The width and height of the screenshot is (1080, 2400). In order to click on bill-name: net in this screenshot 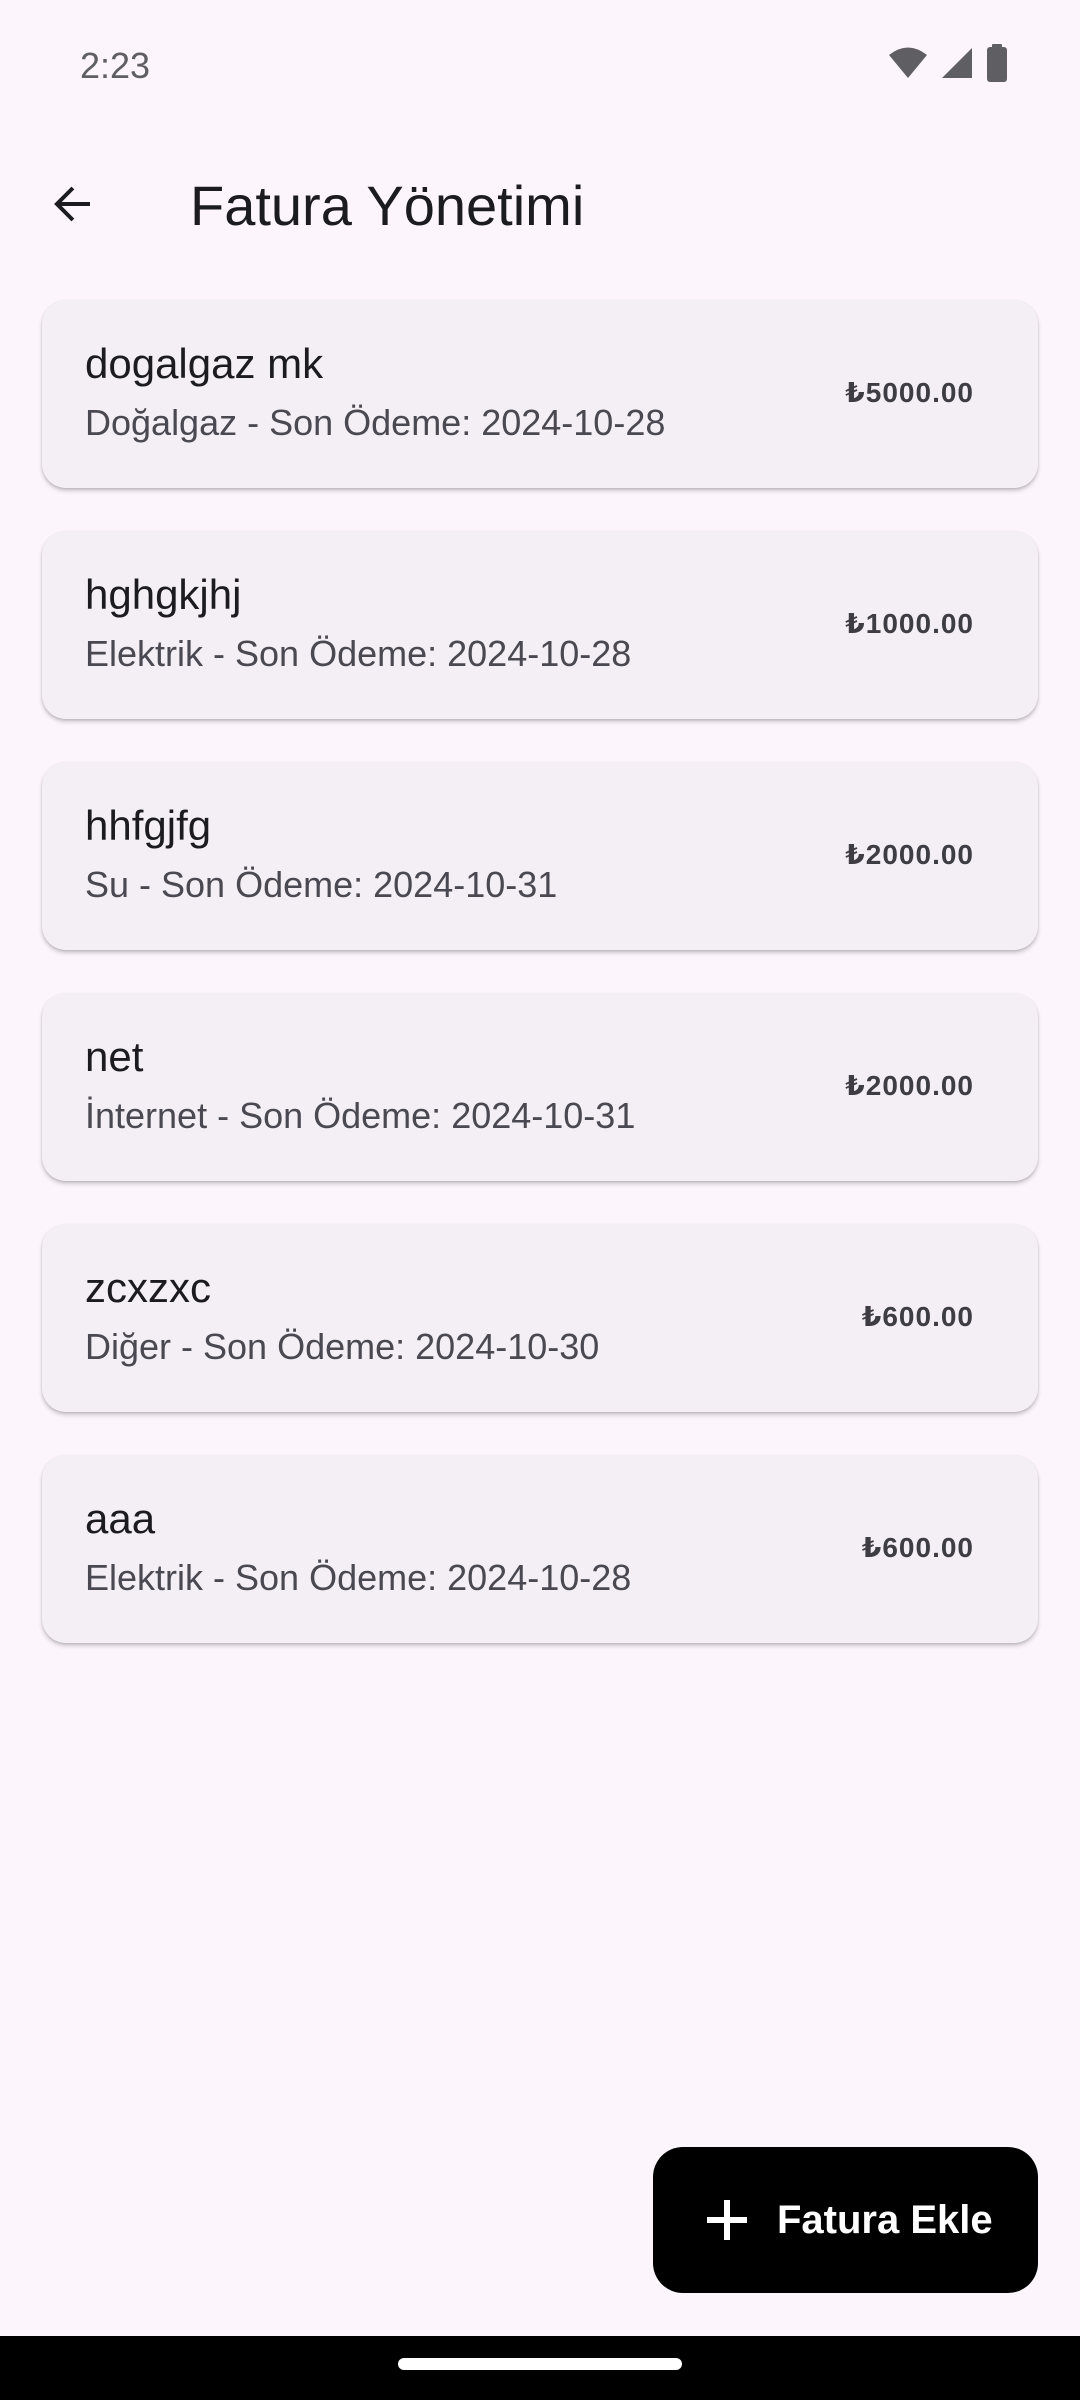, I will do `click(114, 1056)`.